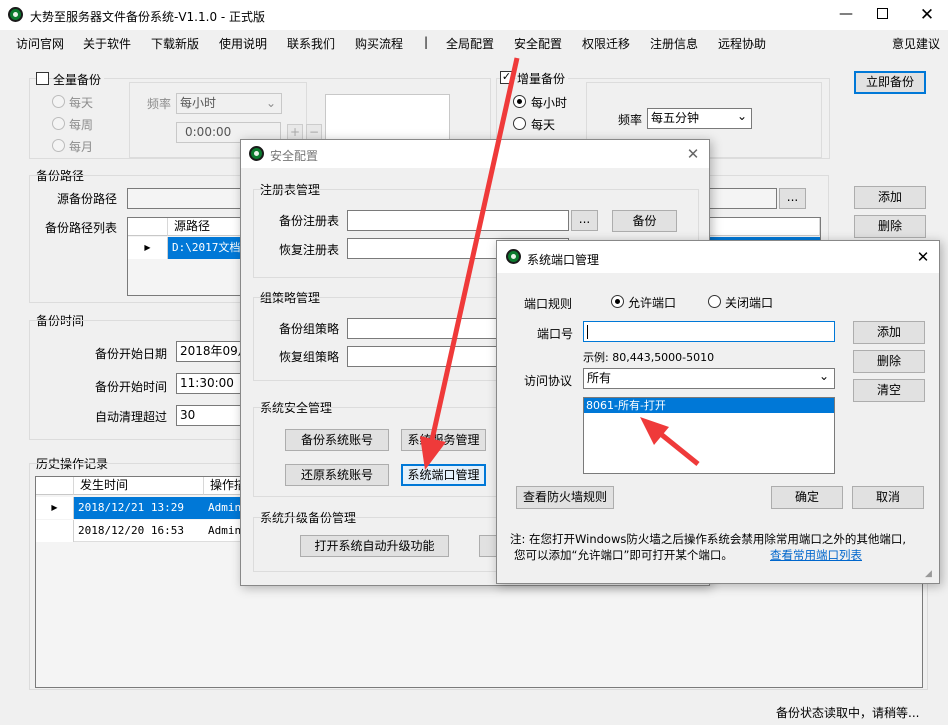 The width and height of the screenshot is (948, 725). What do you see at coordinates (243, 43) in the screenshot?
I see `menu-manual: 使用说明` at bounding box center [243, 43].